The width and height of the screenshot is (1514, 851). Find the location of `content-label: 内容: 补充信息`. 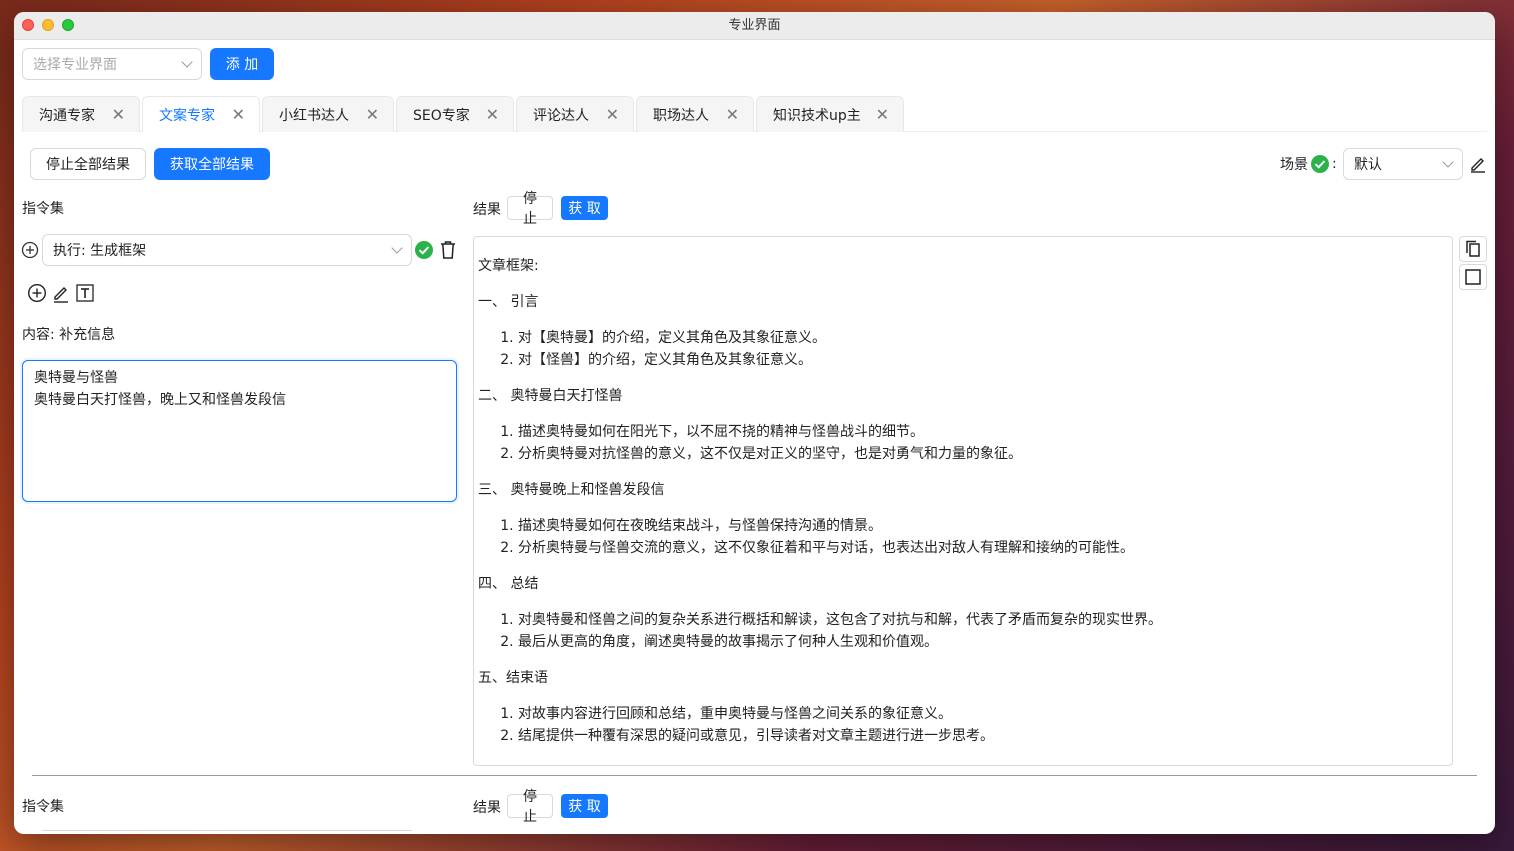

content-label: 内容: 补充信息 is located at coordinates (69, 335).